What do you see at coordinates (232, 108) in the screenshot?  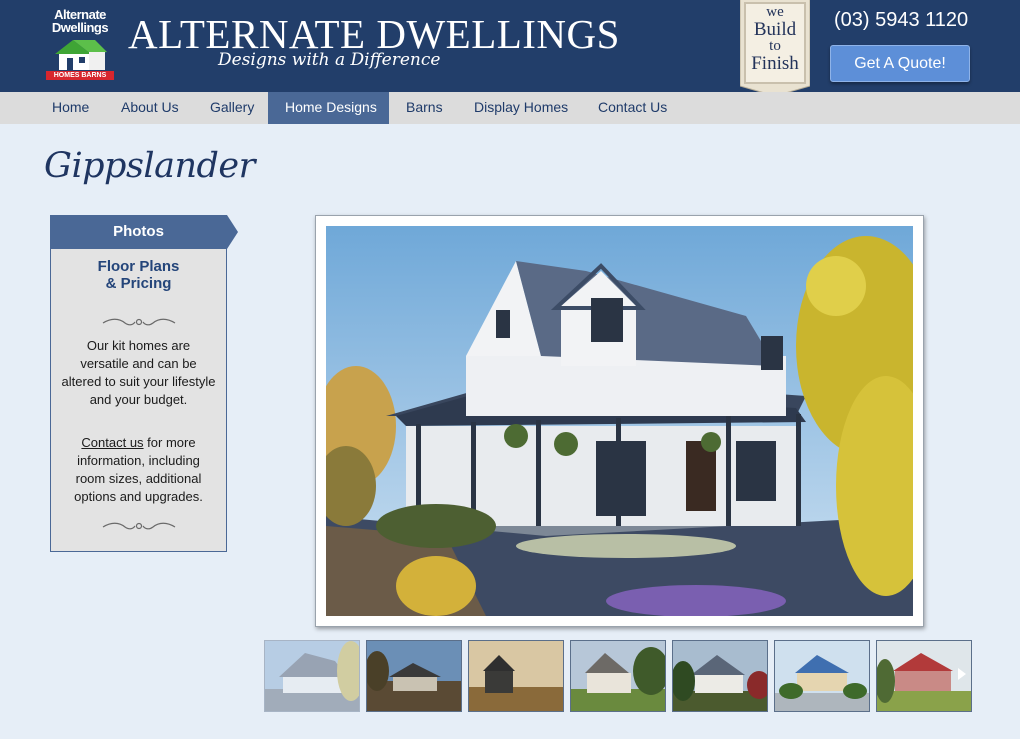 I see `nav-item-gallery: Gallery` at bounding box center [232, 108].